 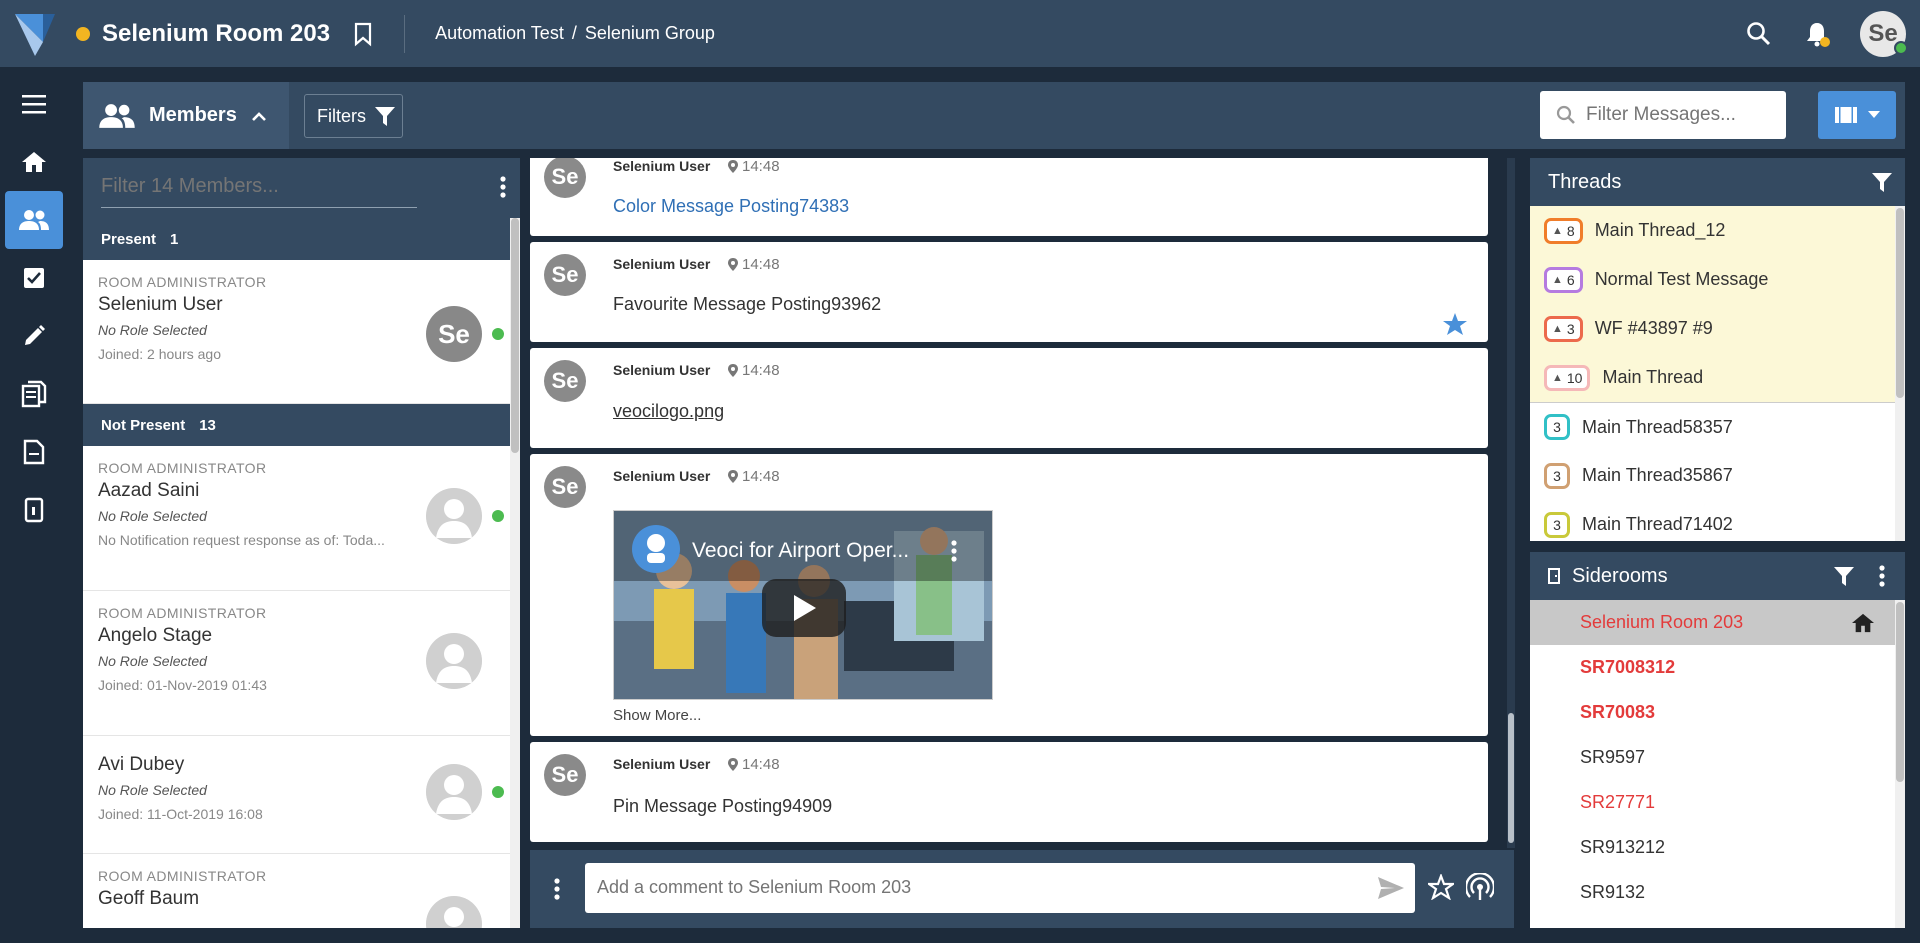 What do you see at coordinates (668, 411) in the screenshot?
I see `attachment-link: veocilogo.png` at bounding box center [668, 411].